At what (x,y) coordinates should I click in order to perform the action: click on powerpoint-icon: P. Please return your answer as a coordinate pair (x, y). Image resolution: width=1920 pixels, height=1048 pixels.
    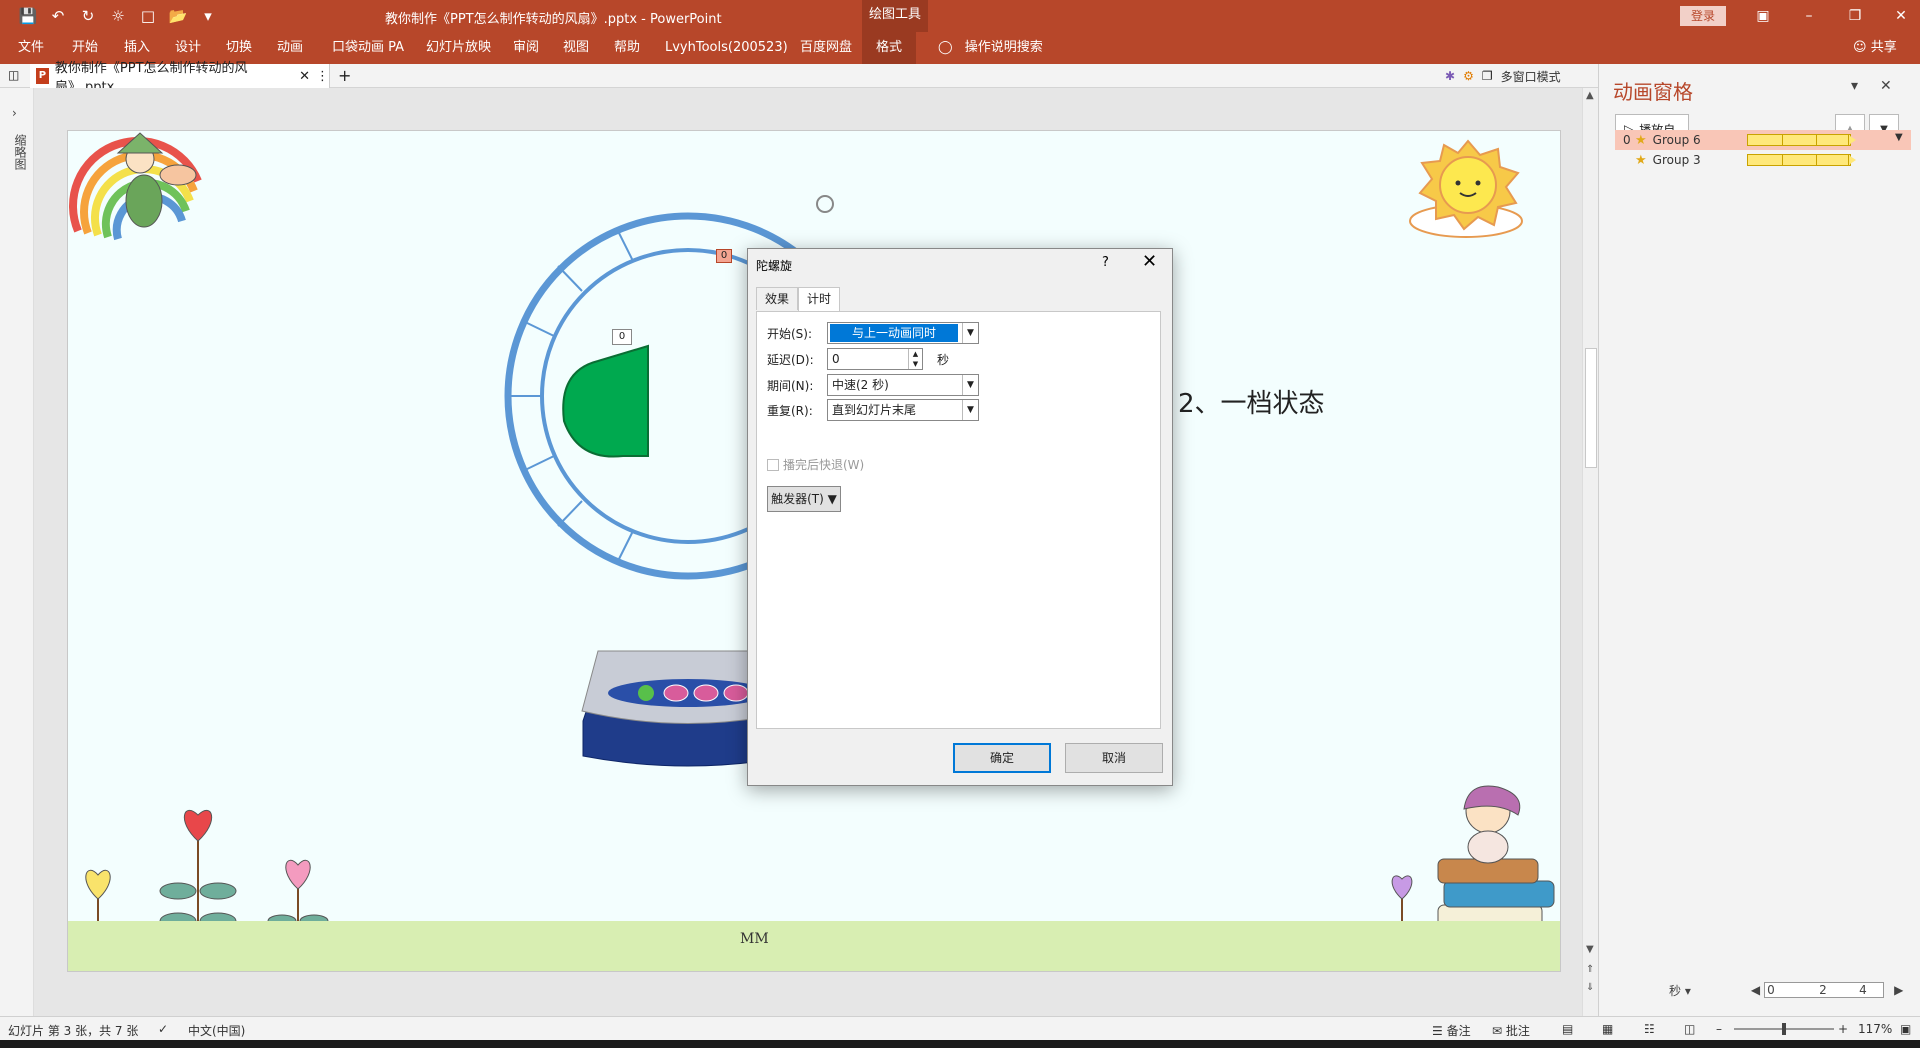
    Looking at the image, I should click on (42, 76).